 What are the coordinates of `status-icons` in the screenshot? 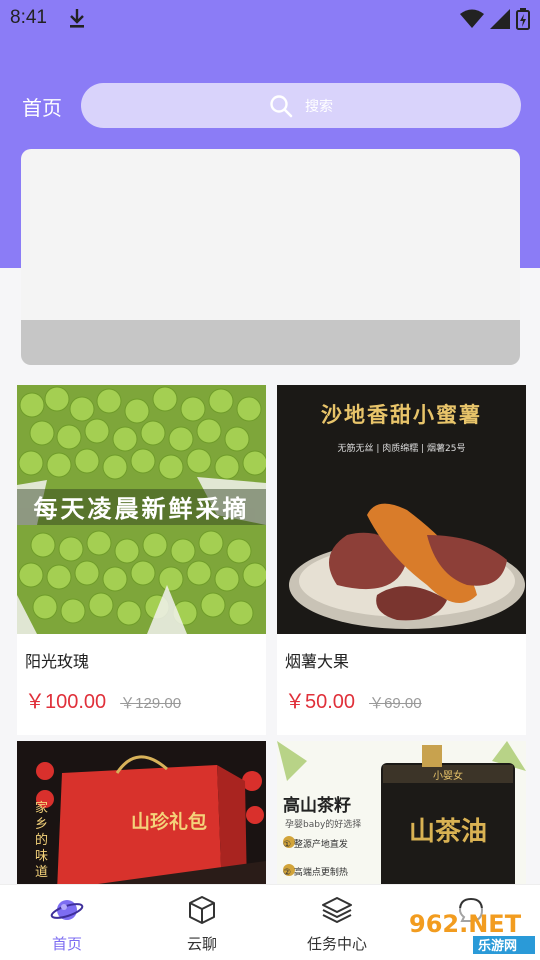 It's located at (495, 19).